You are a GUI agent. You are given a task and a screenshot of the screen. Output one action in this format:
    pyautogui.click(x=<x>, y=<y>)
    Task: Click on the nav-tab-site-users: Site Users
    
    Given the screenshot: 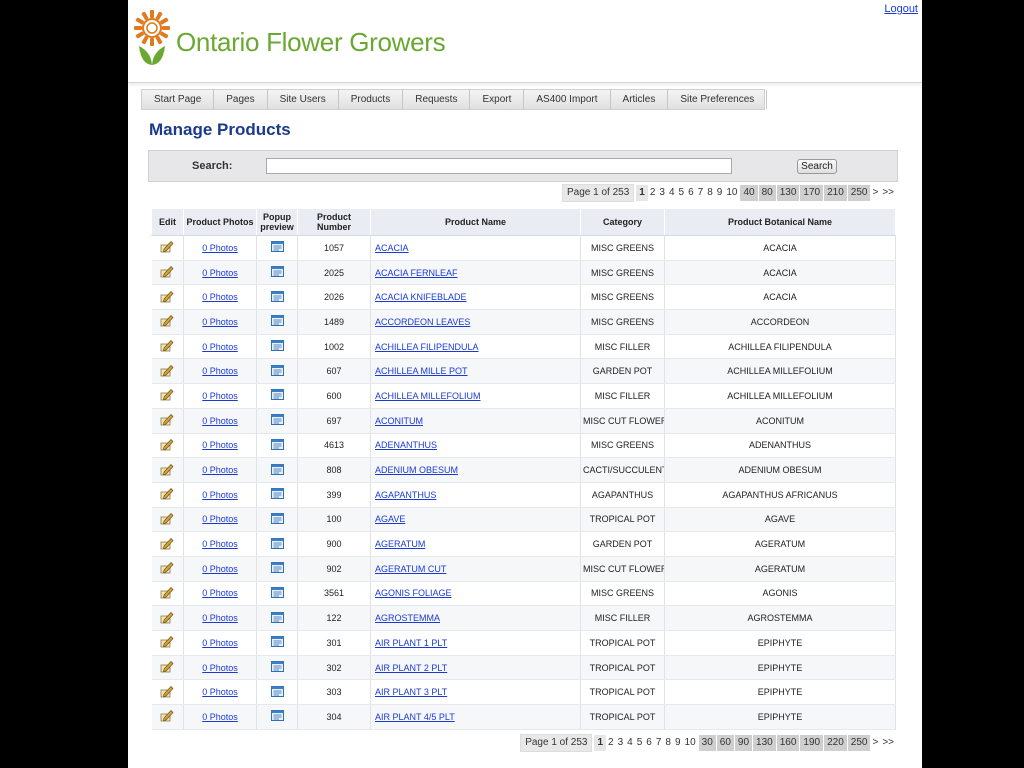 What is the action you would take?
    pyautogui.click(x=303, y=99)
    